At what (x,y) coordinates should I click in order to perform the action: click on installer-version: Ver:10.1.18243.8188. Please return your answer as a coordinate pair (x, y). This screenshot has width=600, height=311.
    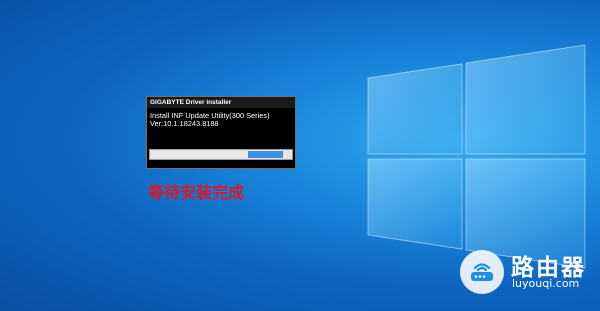
    Looking at the image, I should click on (184, 123).